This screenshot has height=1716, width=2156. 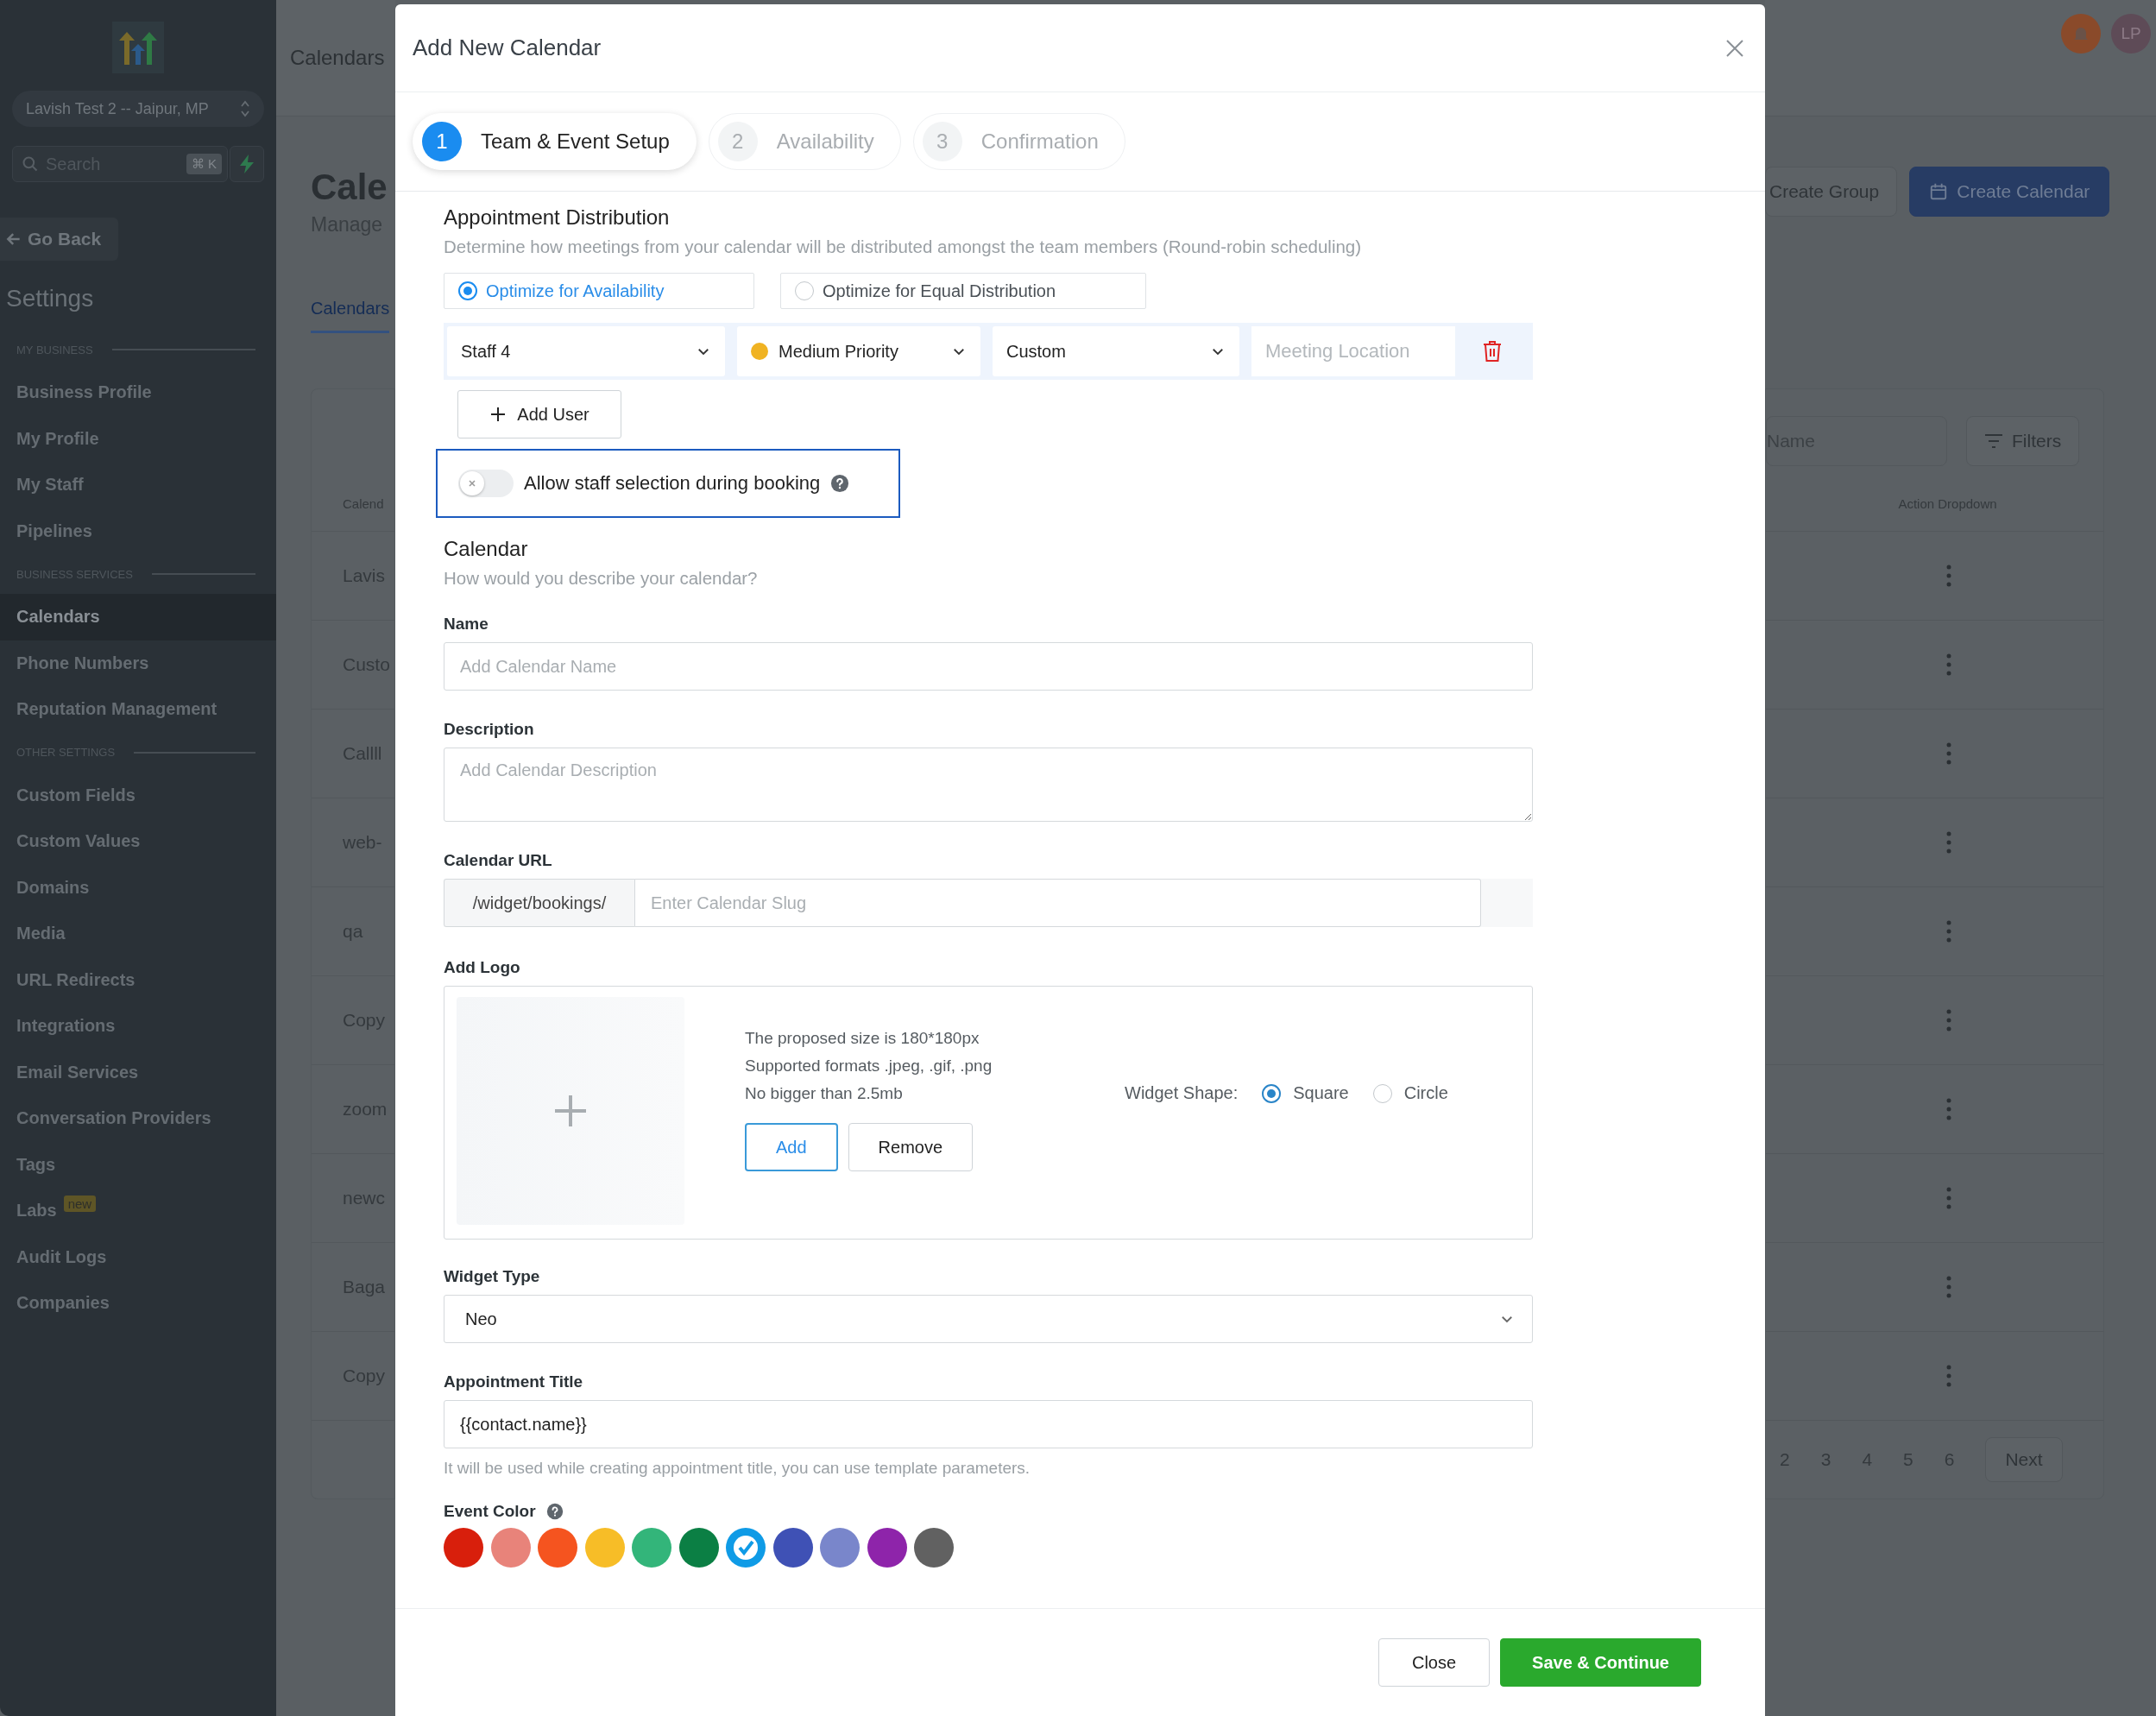 What do you see at coordinates (350, 316) in the screenshot?
I see `tab: Calendars` at bounding box center [350, 316].